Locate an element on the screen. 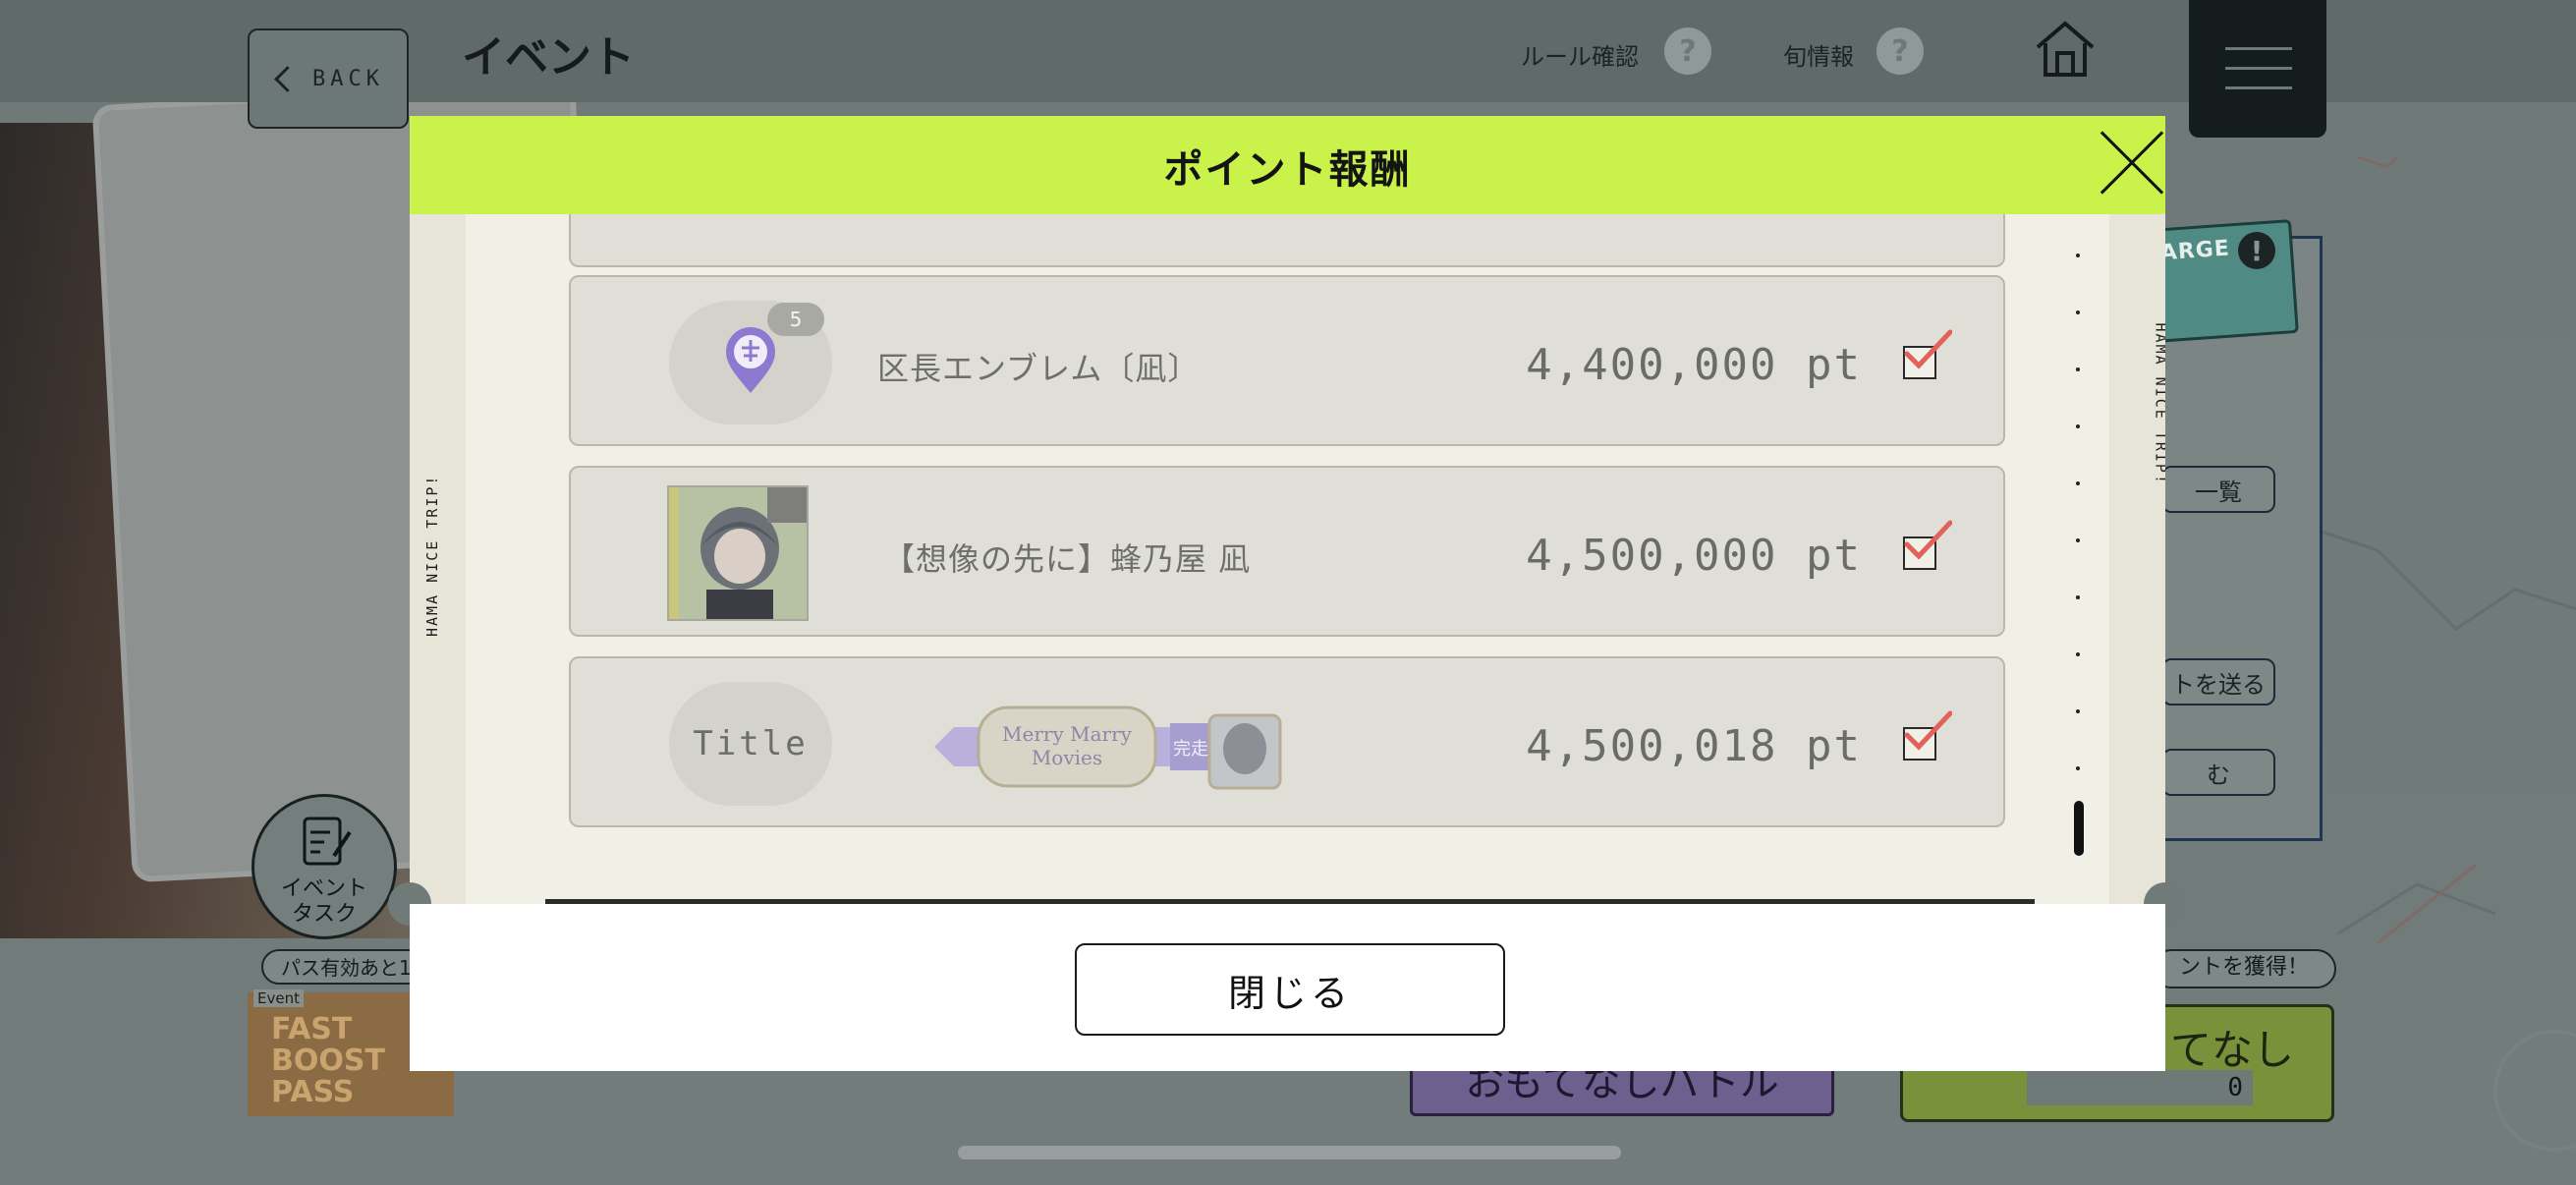 The image size is (2576, 1185). reward-count-badge: 5 is located at coordinates (795, 320).